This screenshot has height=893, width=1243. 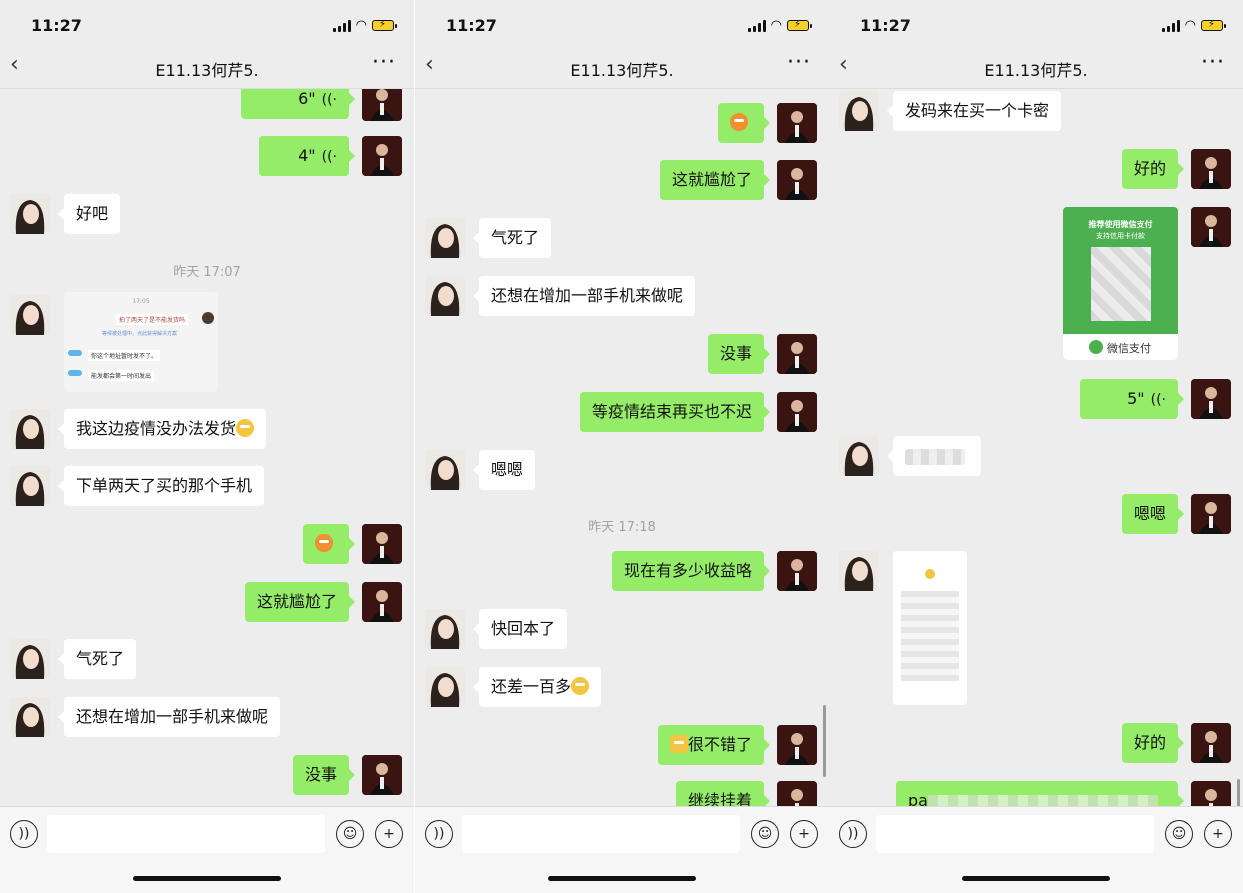 I want to click on voice-wave-icon: ((·, so click(x=1158, y=400).